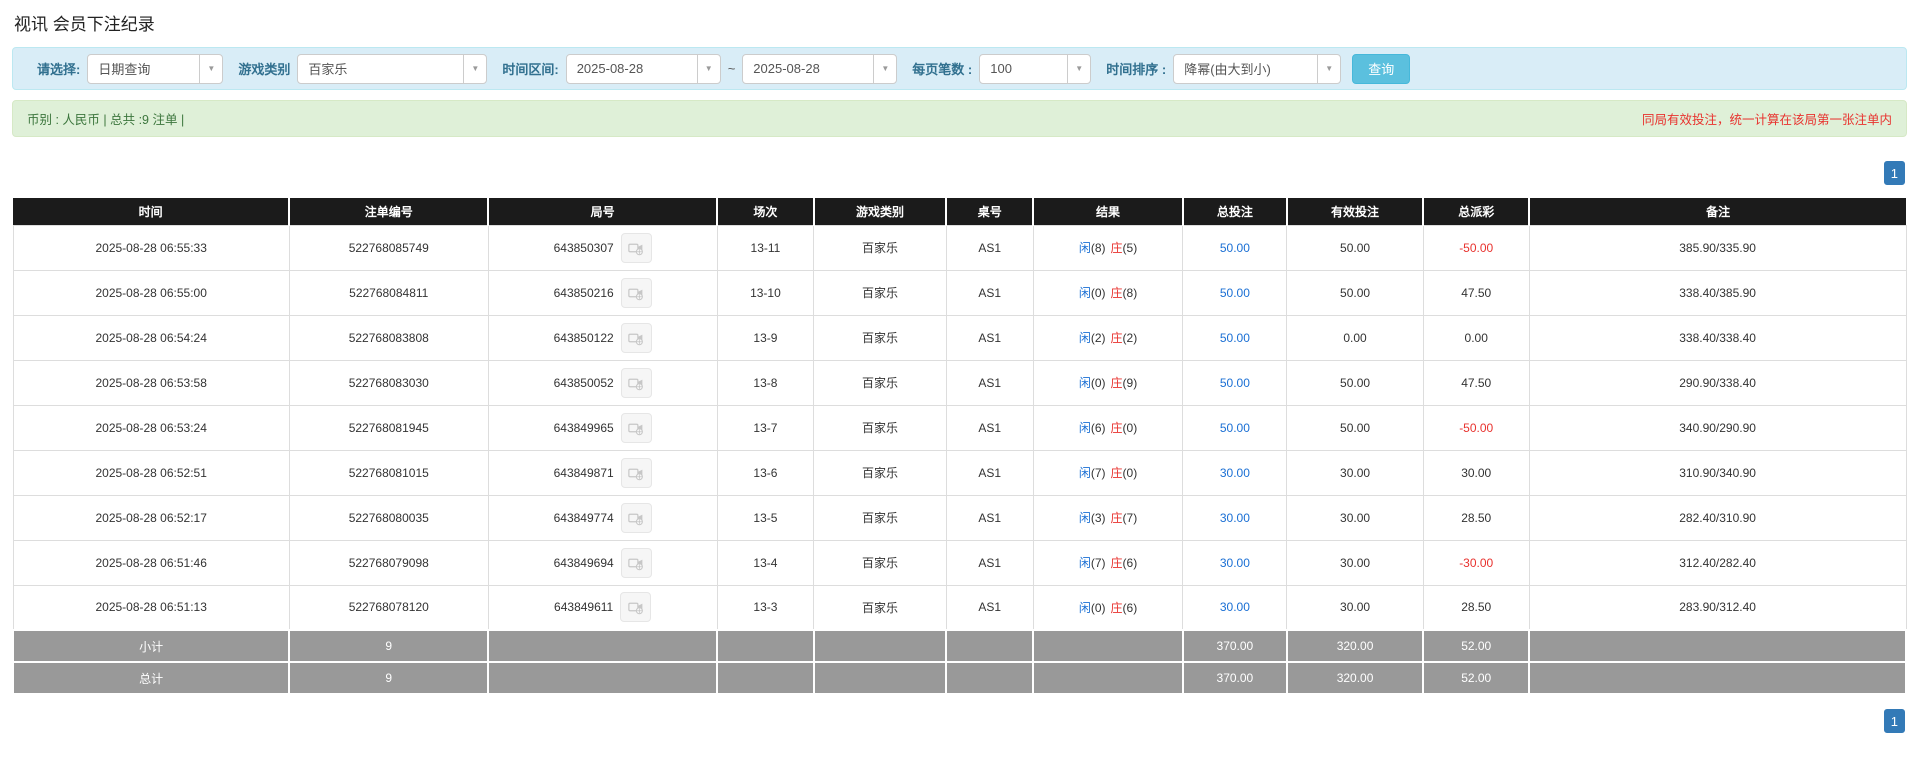  What do you see at coordinates (1476, 562) in the screenshot?
I see `cell-payout: -30.00` at bounding box center [1476, 562].